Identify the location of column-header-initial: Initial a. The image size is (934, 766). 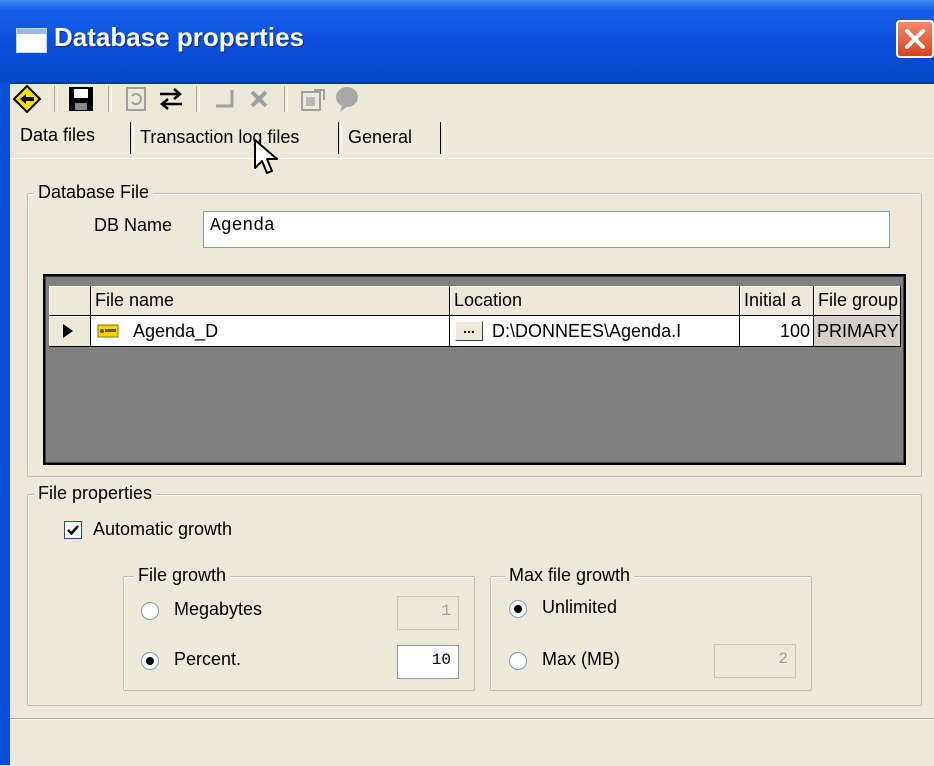
(777, 301).